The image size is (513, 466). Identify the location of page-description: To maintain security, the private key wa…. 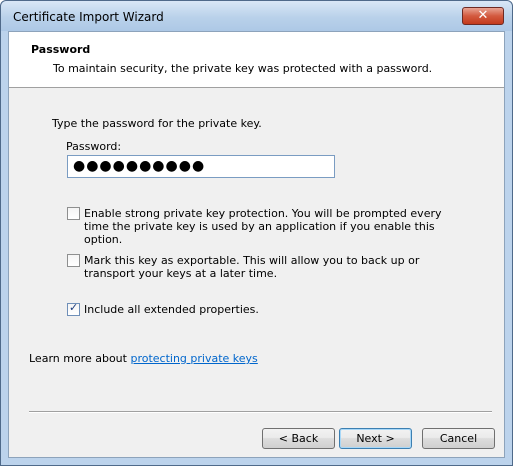
(243, 68).